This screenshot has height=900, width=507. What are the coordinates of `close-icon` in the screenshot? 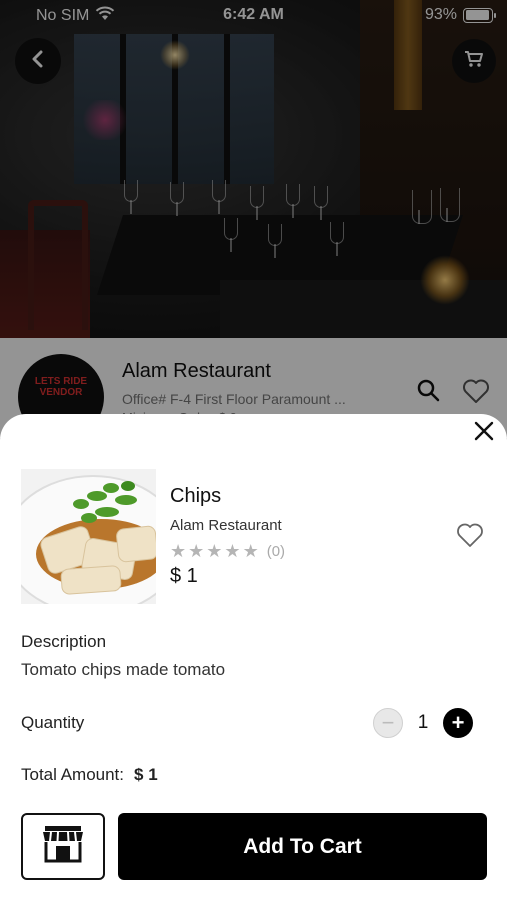 It's located at (484, 433).